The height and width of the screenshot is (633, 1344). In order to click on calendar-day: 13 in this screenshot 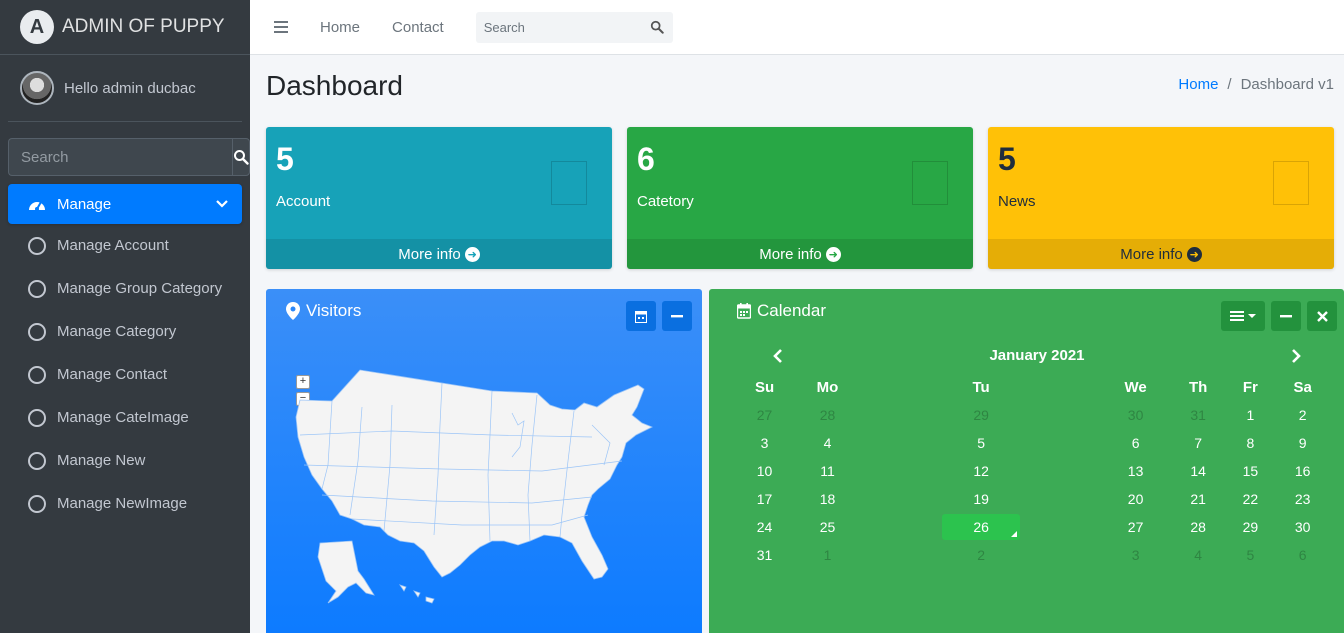, I will do `click(1135, 471)`.